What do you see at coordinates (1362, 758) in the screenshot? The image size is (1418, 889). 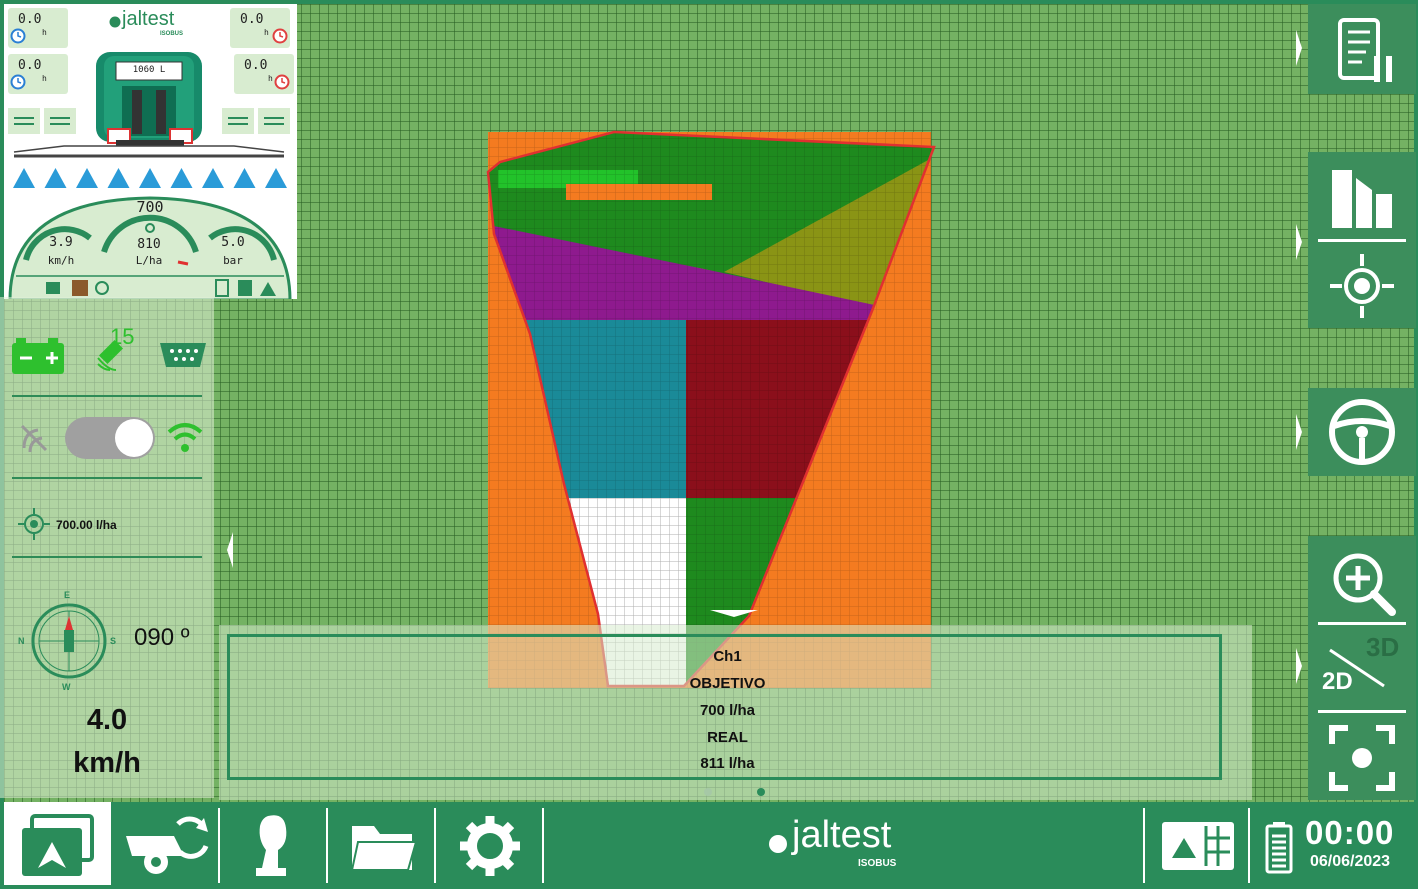 I see `fit-view-icon` at bounding box center [1362, 758].